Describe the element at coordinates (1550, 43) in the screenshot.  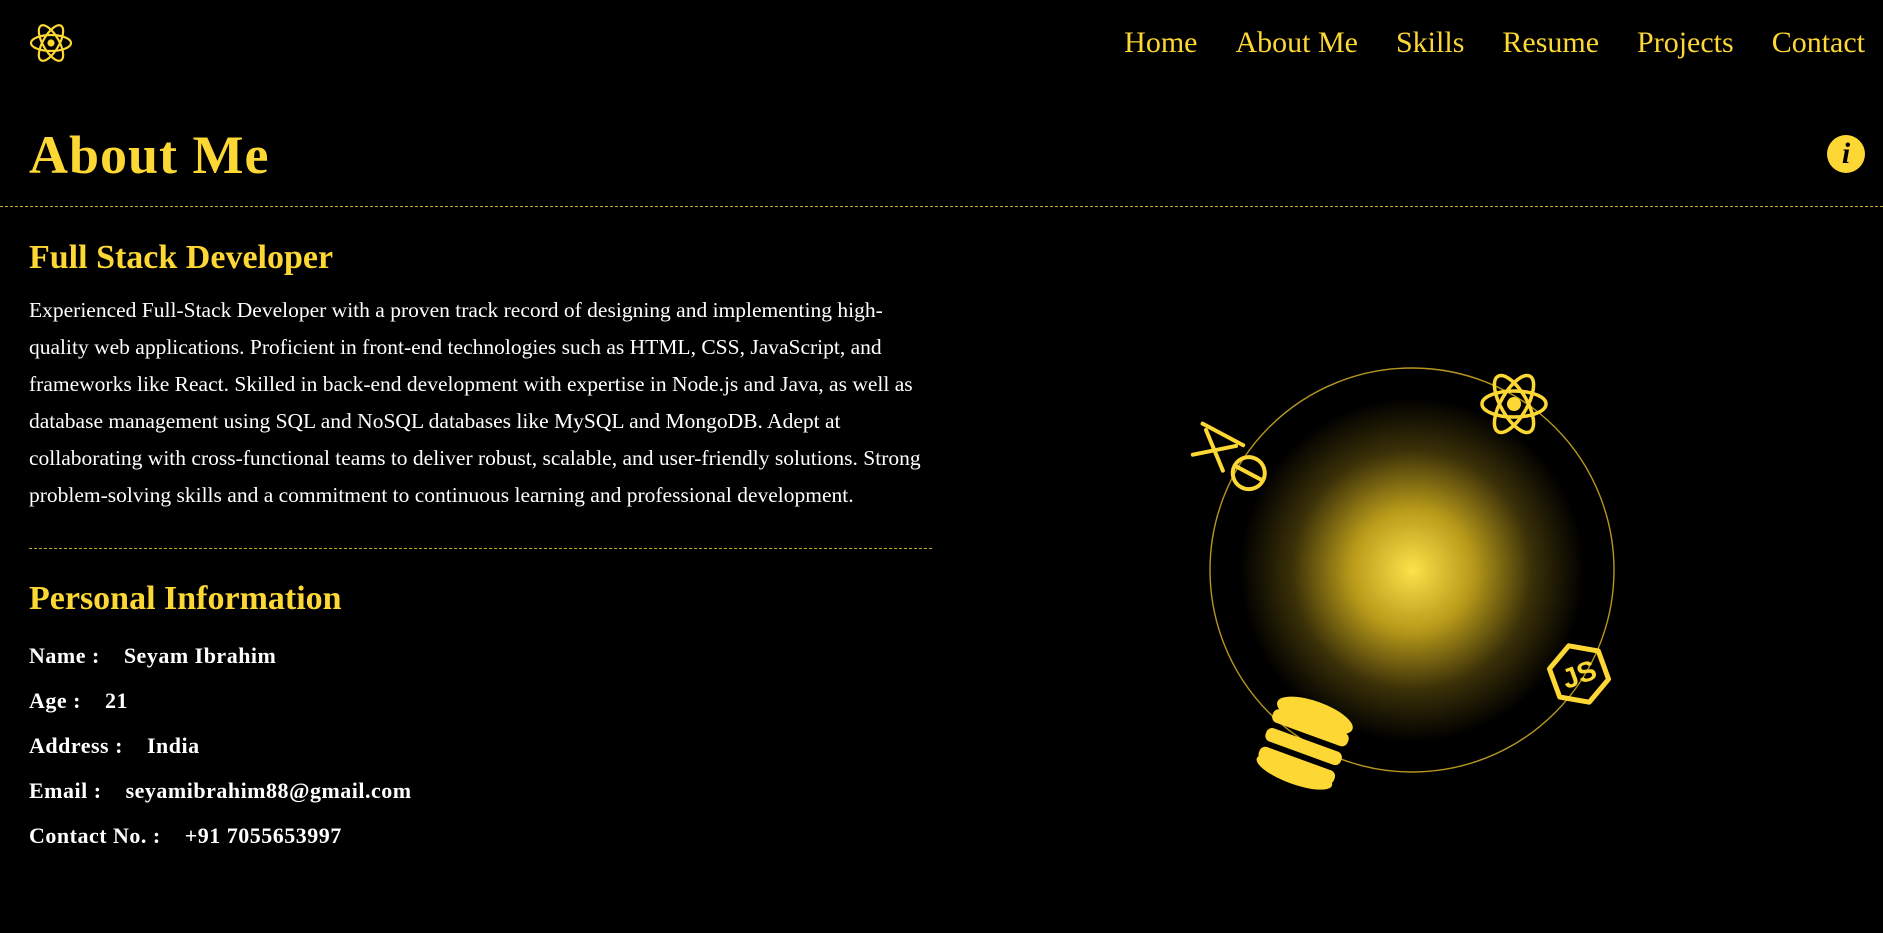
I see `nav-resume: Resume` at that location.